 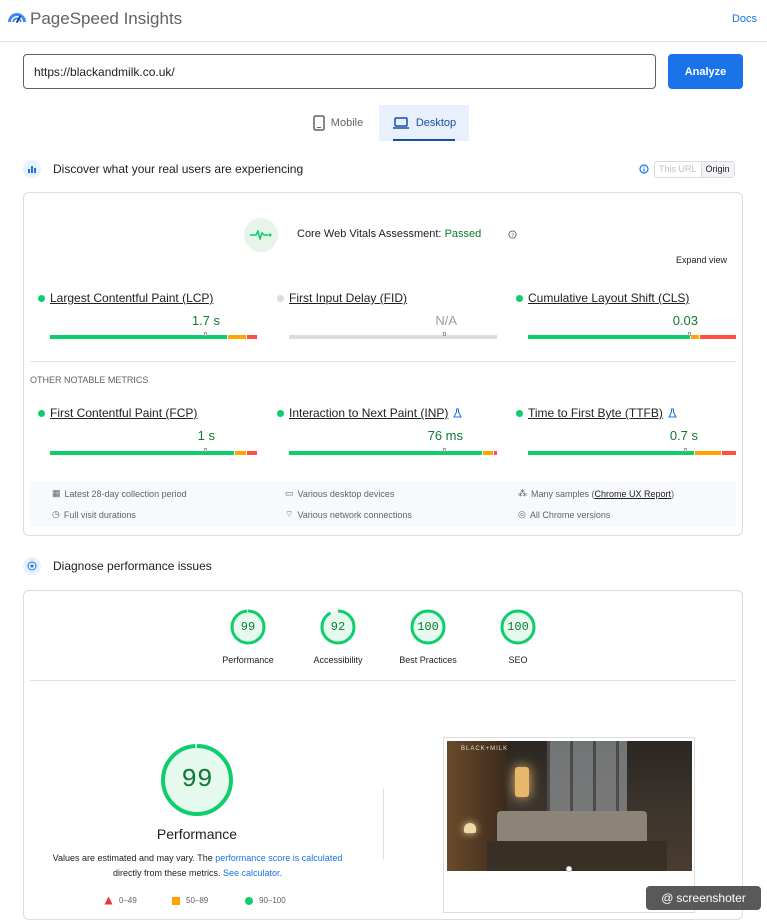 What do you see at coordinates (106, 18) in the screenshot?
I see `app-title: PageSpeed Insights` at bounding box center [106, 18].